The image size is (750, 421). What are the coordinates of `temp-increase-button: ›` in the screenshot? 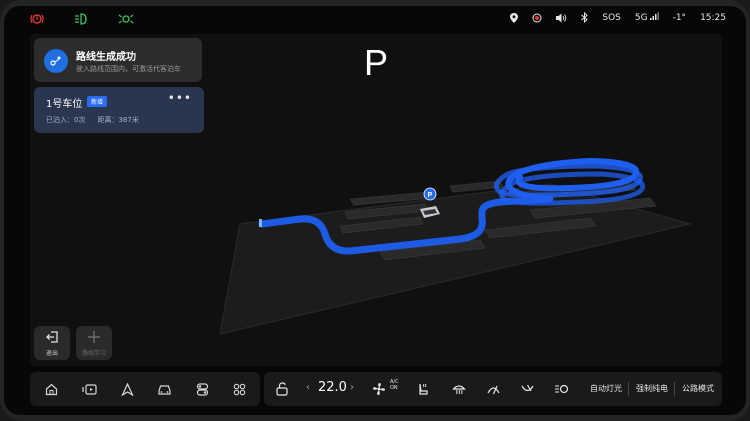 It's located at (352, 387).